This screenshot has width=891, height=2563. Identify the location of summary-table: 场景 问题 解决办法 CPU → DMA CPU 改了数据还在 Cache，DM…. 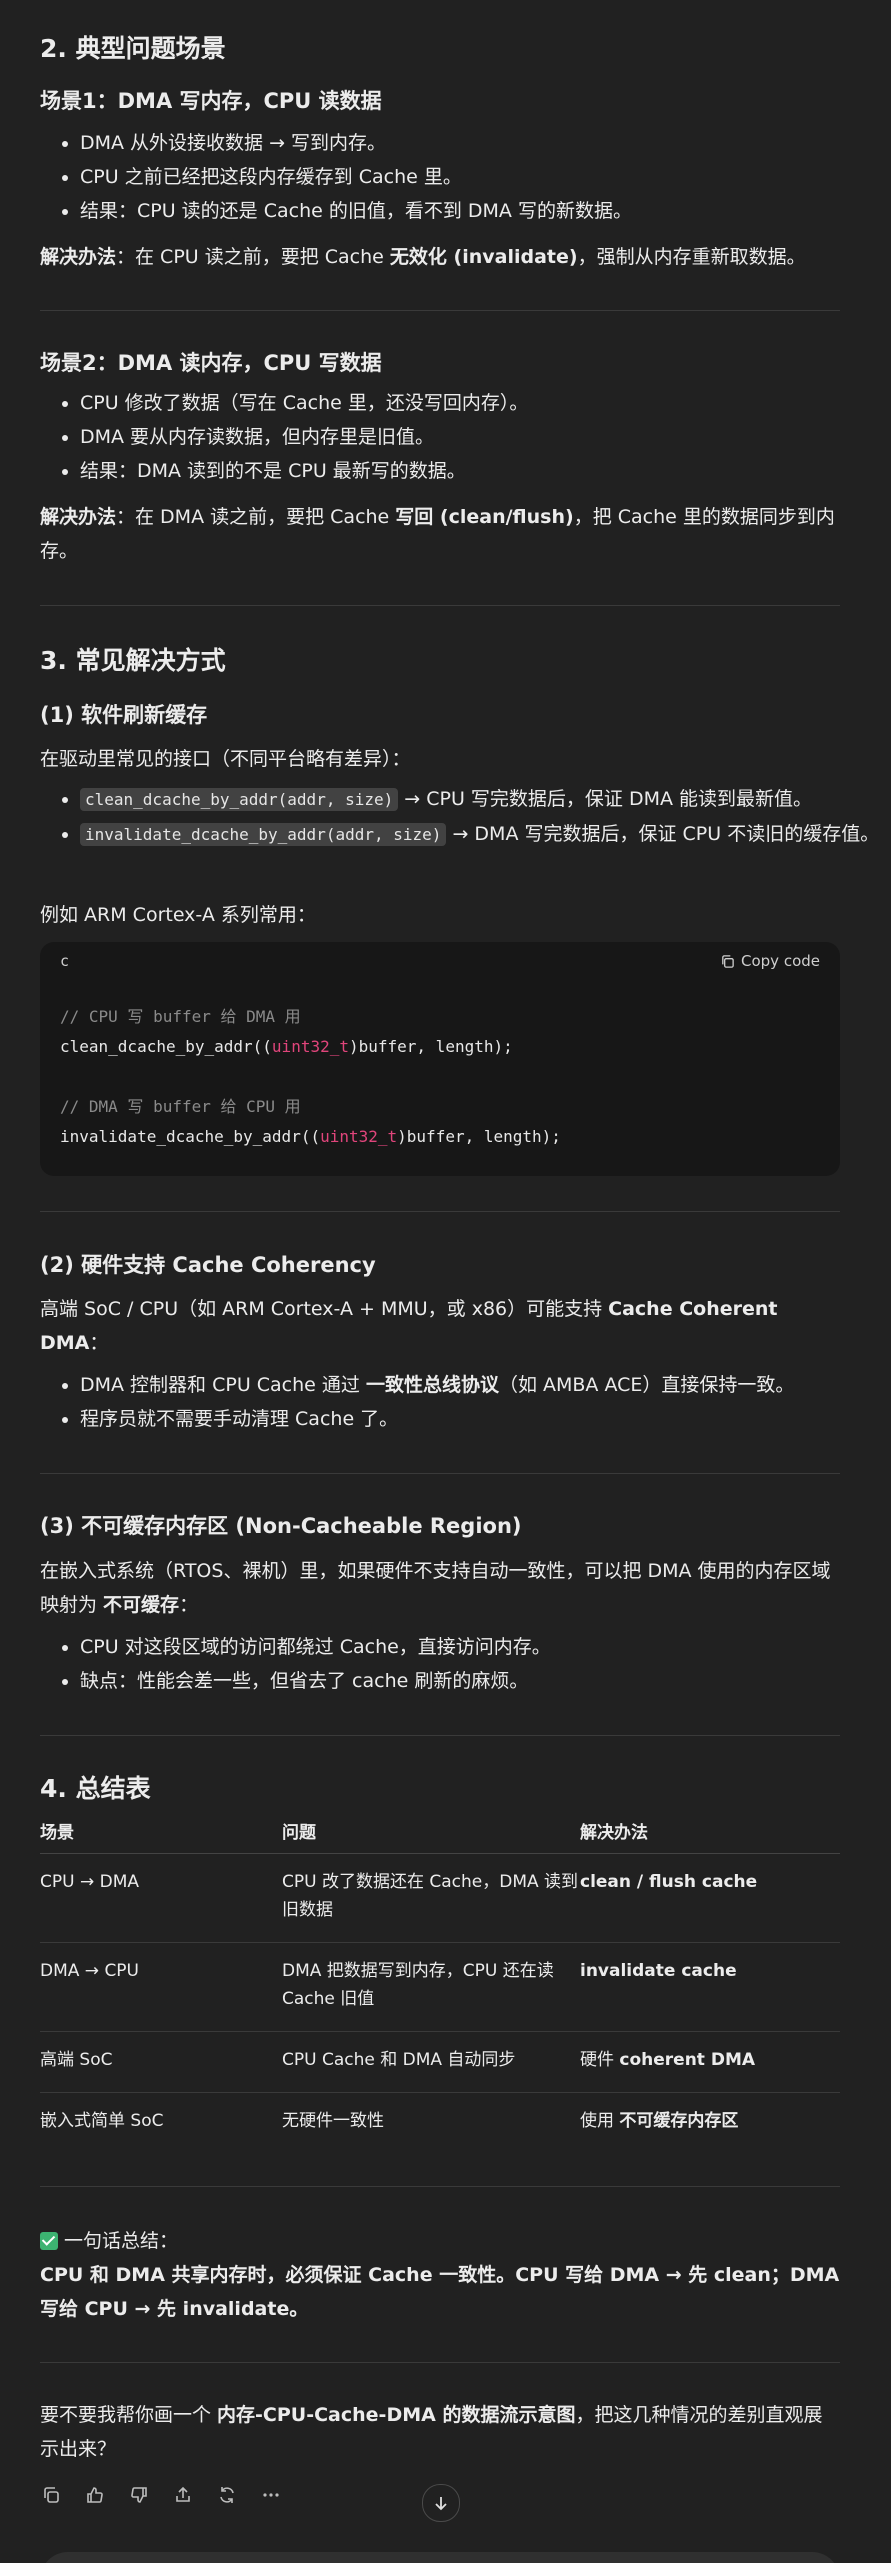
(440, 1985).